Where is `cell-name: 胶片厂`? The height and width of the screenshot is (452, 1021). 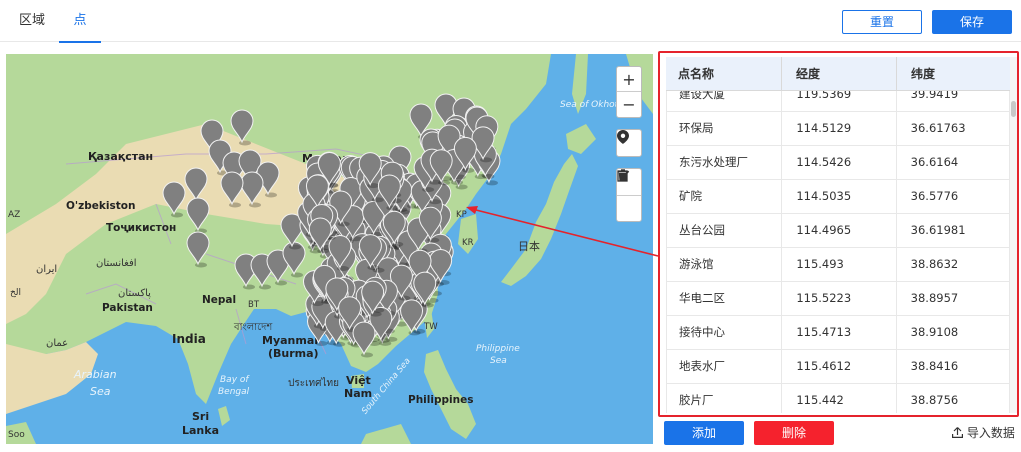 cell-name: 胶片厂 is located at coordinates (696, 400).